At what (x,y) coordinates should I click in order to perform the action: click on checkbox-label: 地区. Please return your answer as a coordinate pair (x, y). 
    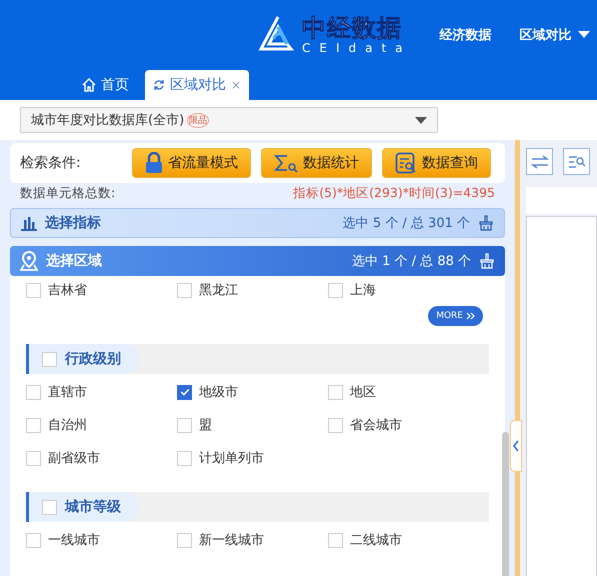
    Looking at the image, I should click on (363, 392).